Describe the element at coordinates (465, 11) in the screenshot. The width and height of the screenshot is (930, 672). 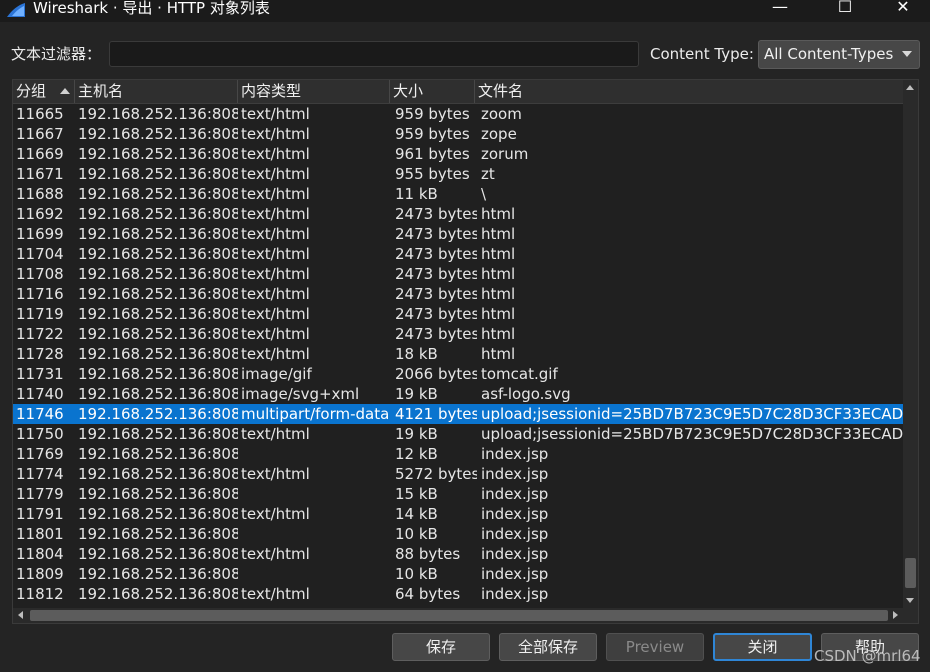
I see `title-bar: Wireshark · 导出 · HTTP 对象列表 — ☐ ✕` at that location.